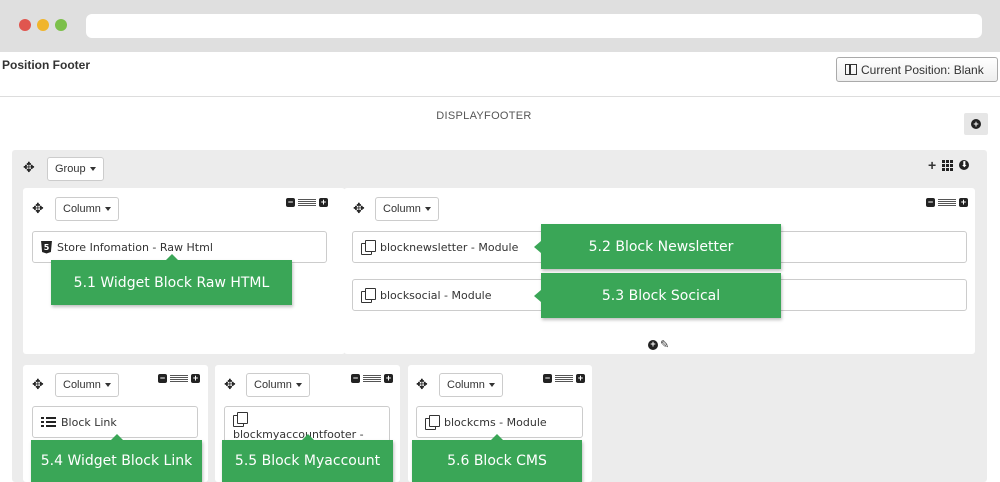  Describe the element at coordinates (932, 165) in the screenshot. I see `add-column-icon: +` at that location.